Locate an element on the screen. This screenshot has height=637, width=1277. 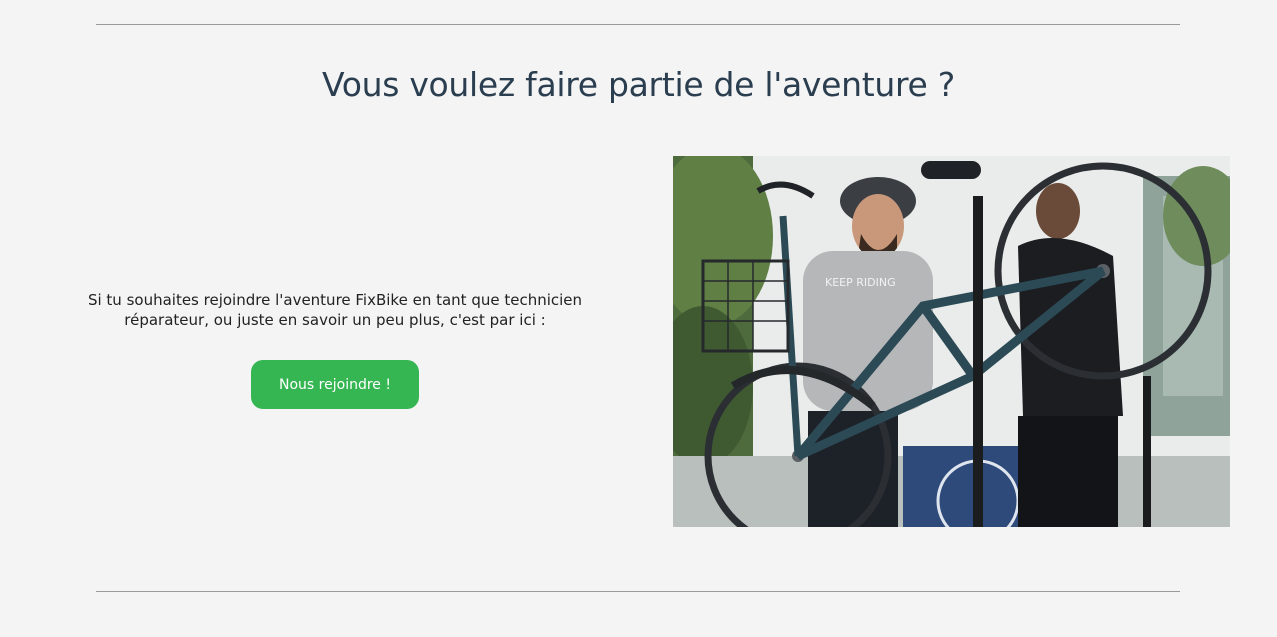
join-button: Nous rejoindre ! is located at coordinates (335, 384).